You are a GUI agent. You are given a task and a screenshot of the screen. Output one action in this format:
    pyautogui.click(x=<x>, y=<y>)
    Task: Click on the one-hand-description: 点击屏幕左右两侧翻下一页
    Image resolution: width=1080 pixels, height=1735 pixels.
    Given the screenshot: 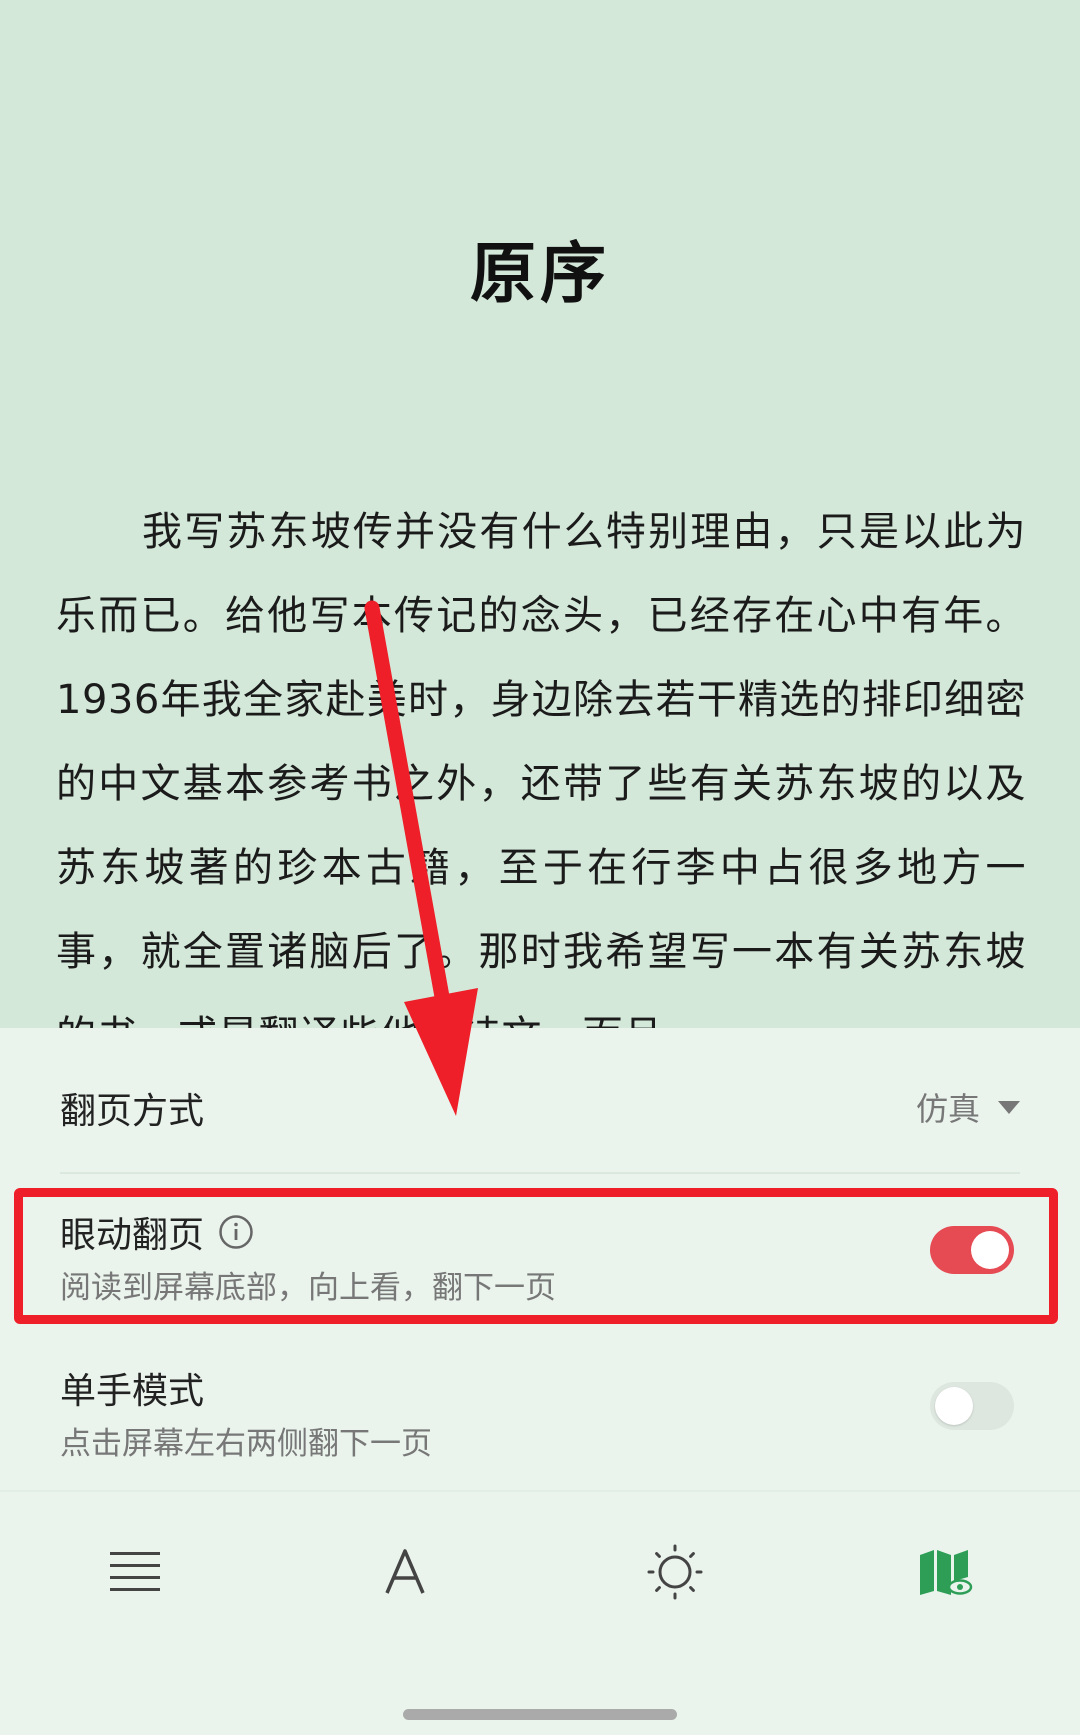 What is the action you would take?
    pyautogui.click(x=246, y=1444)
    